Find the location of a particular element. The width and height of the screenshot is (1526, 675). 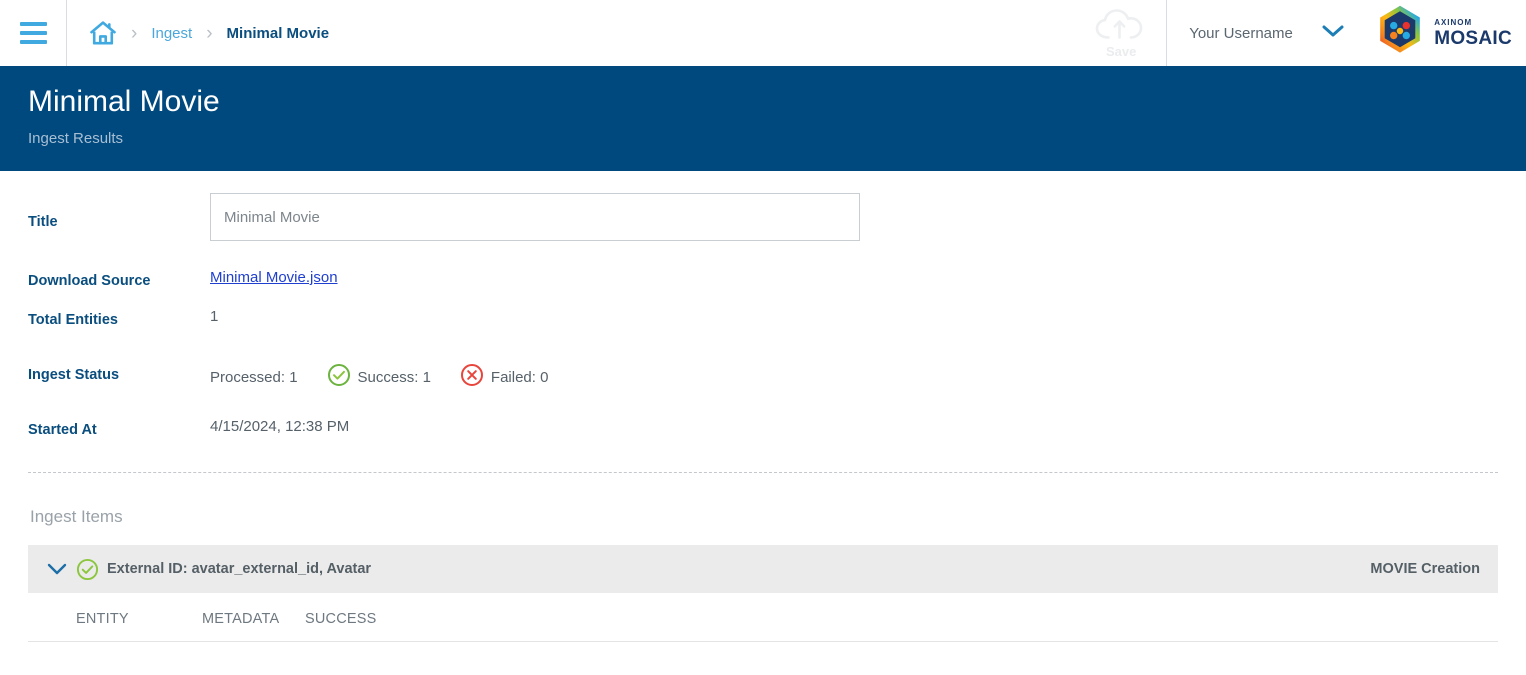

breadcrumb-item-ingest: Ingest is located at coordinates (171, 33).